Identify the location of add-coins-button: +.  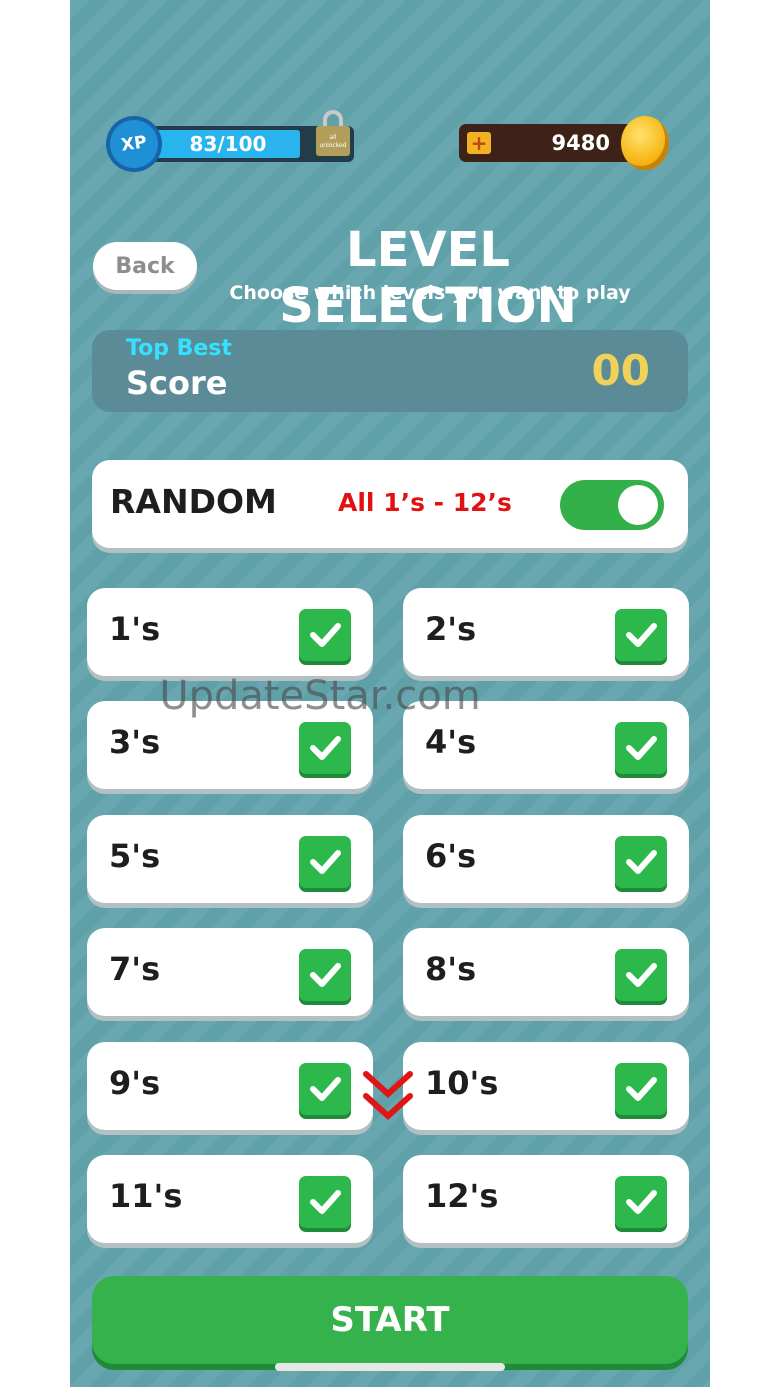
(479, 143).